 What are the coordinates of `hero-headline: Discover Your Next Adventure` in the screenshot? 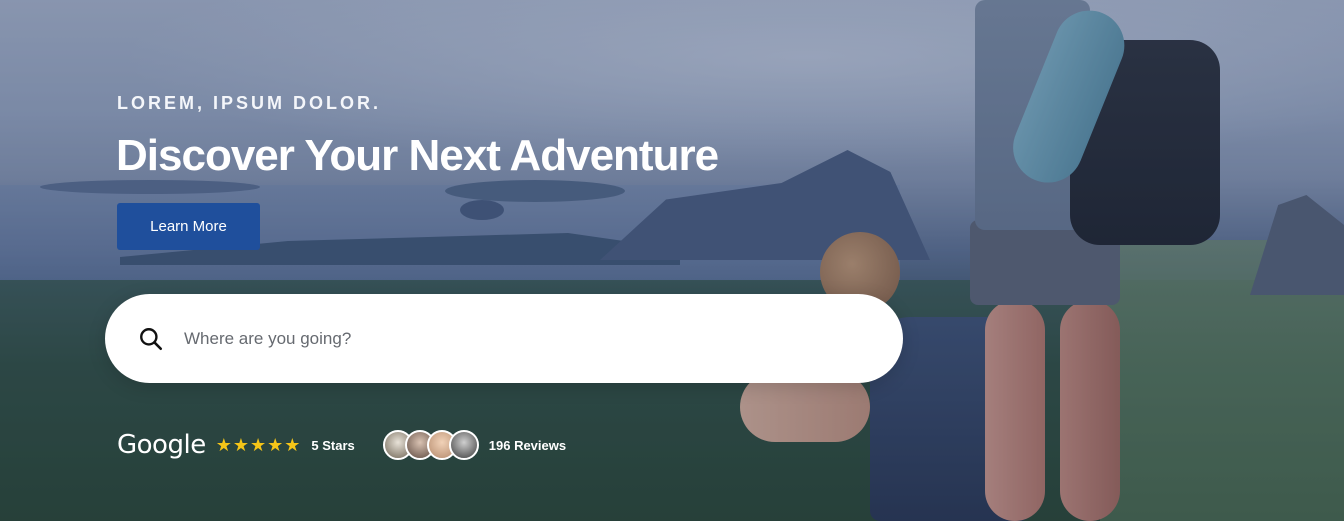 It's located at (417, 155).